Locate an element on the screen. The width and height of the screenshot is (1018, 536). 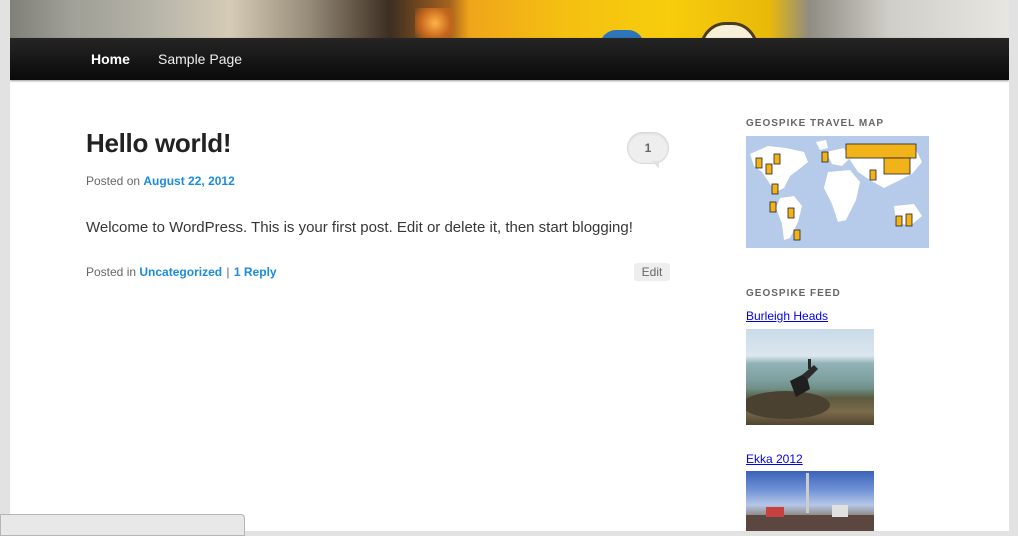
post-footer: Posted in Uncategorized | 1 Reply is located at coordinates (181, 272).